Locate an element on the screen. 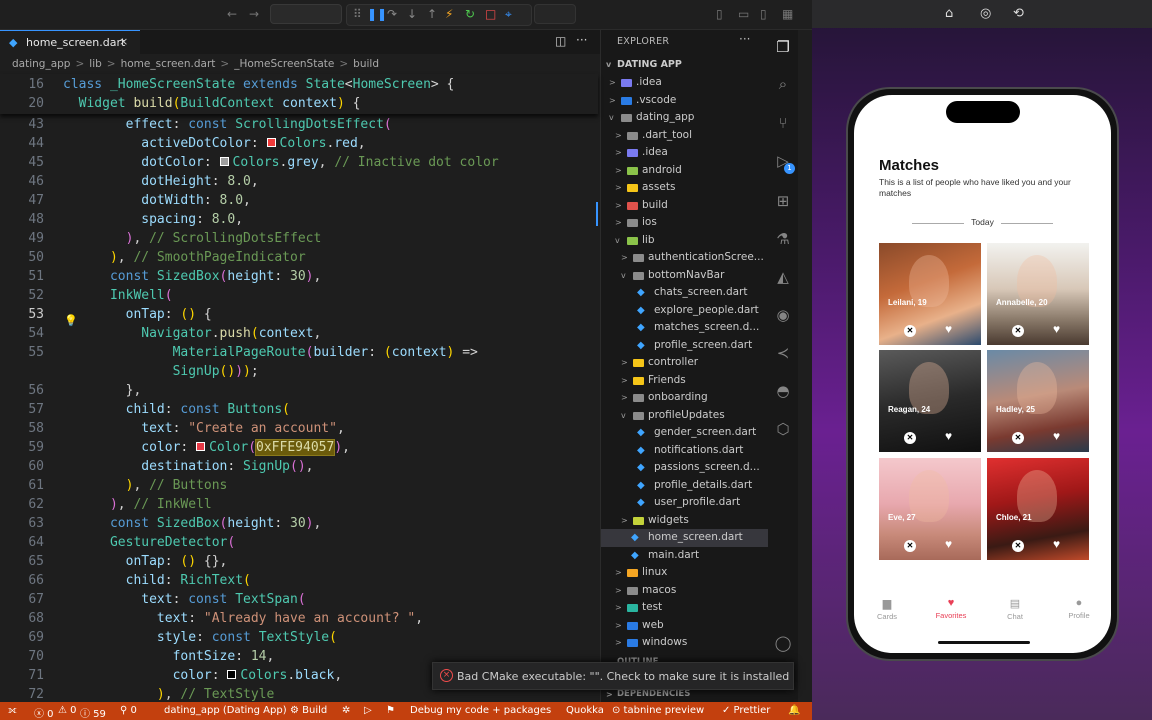 The width and height of the screenshot is (1152, 720). command-center is located at coordinates (306, 14).